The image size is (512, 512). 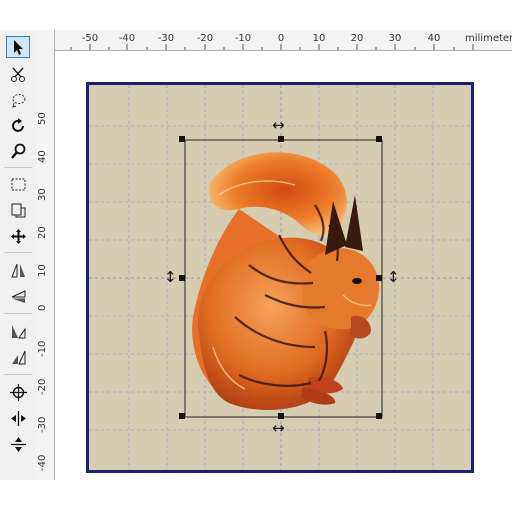 What do you see at coordinates (182, 278) in the screenshot?
I see `resize-handle-left` at bounding box center [182, 278].